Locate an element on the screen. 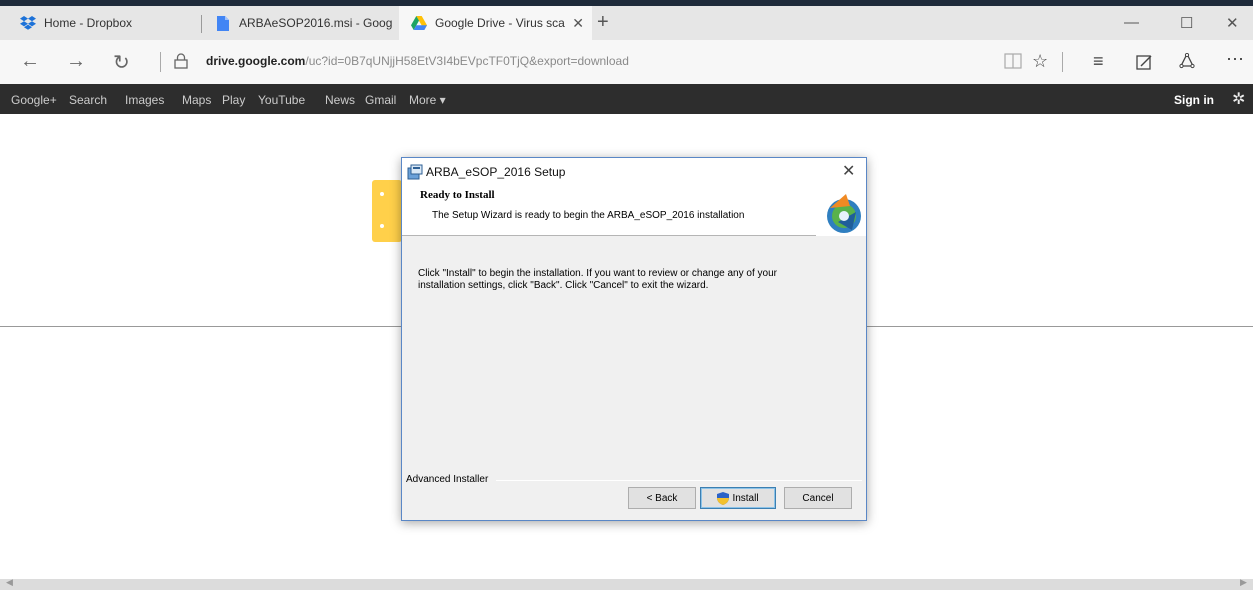 This screenshot has width=1253, height=590. install-button-label: Install is located at coordinates (745, 498).